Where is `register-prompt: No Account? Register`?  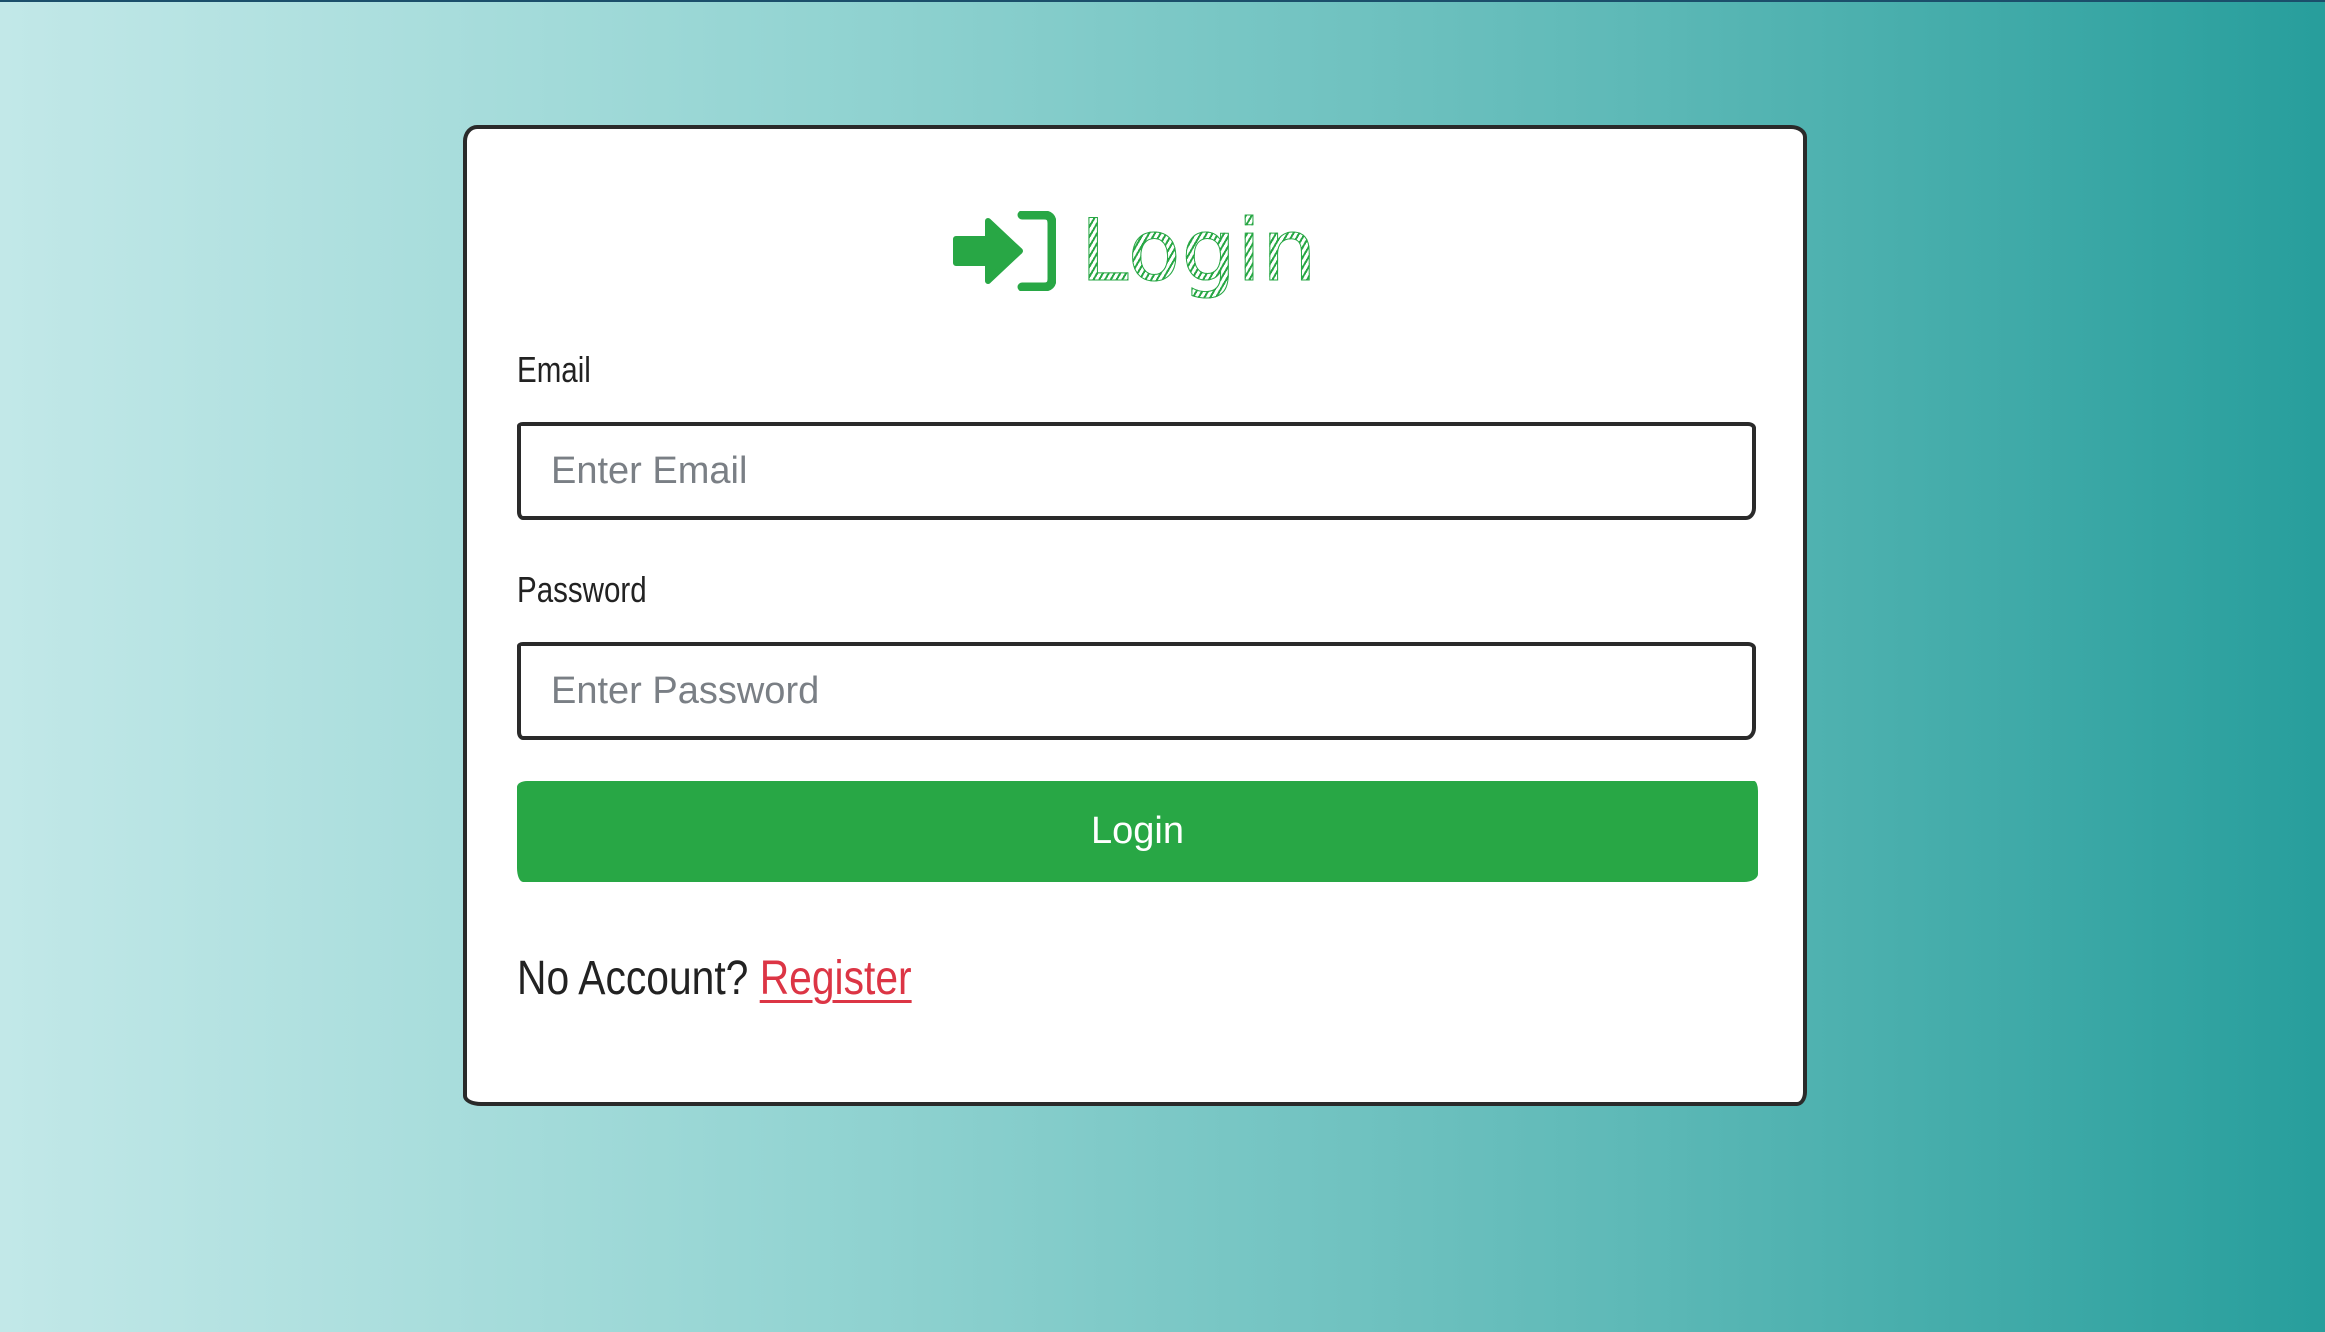
register-prompt: No Account? Register is located at coordinates (714, 978).